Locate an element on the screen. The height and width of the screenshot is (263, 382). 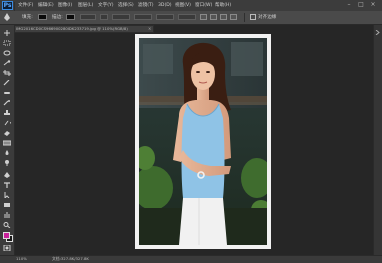
menu-file: 文件(F) is located at coordinates (25, 5).